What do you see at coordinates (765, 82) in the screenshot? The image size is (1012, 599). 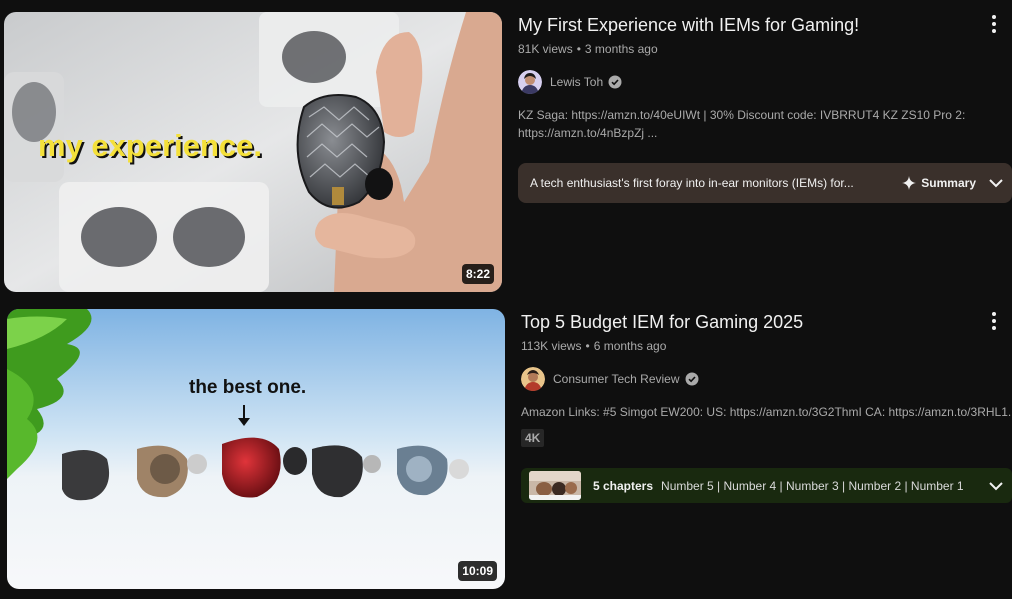 I see `channel-link: Lewis Toh` at bounding box center [765, 82].